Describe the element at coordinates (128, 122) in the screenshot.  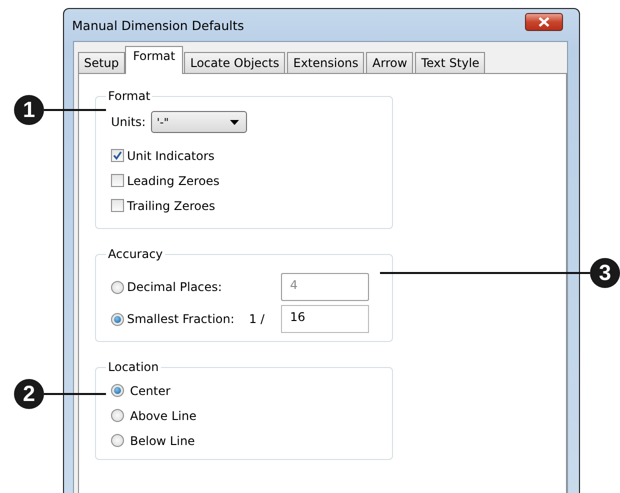
I see `units-label: Units:` at that location.